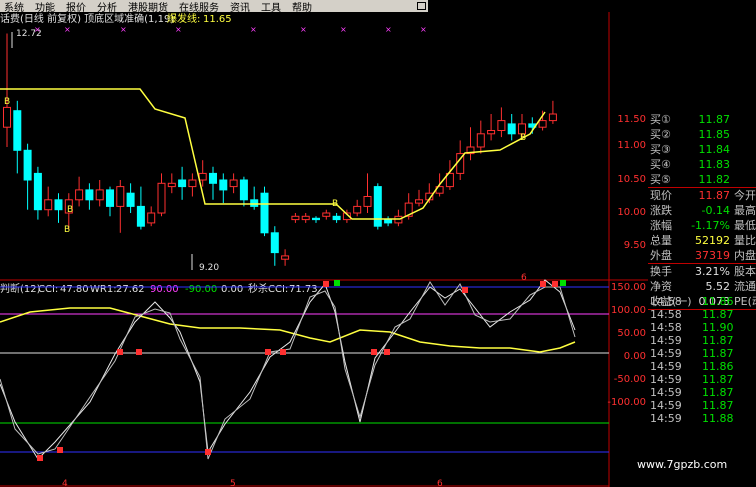 The width and height of the screenshot is (756, 487). What do you see at coordinates (46, 6) in the screenshot?
I see `menu-function: 功能` at bounding box center [46, 6].